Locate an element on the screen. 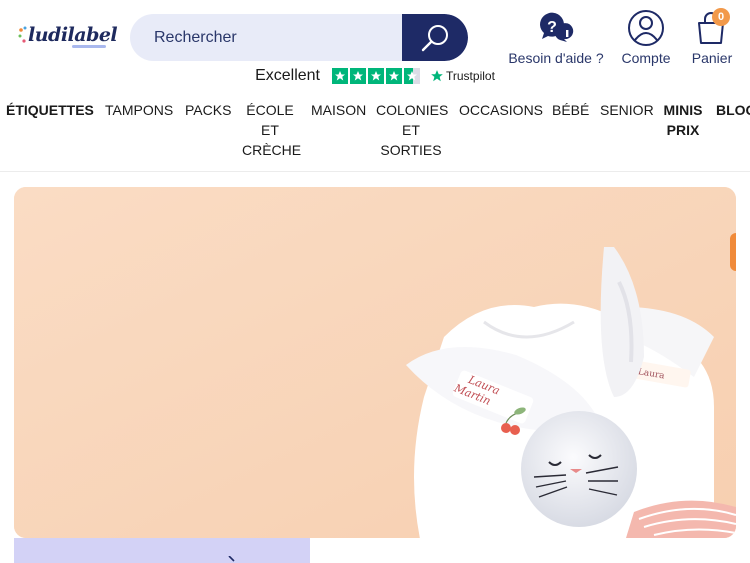 This screenshot has height=563, width=750. search-button is located at coordinates (435, 37).